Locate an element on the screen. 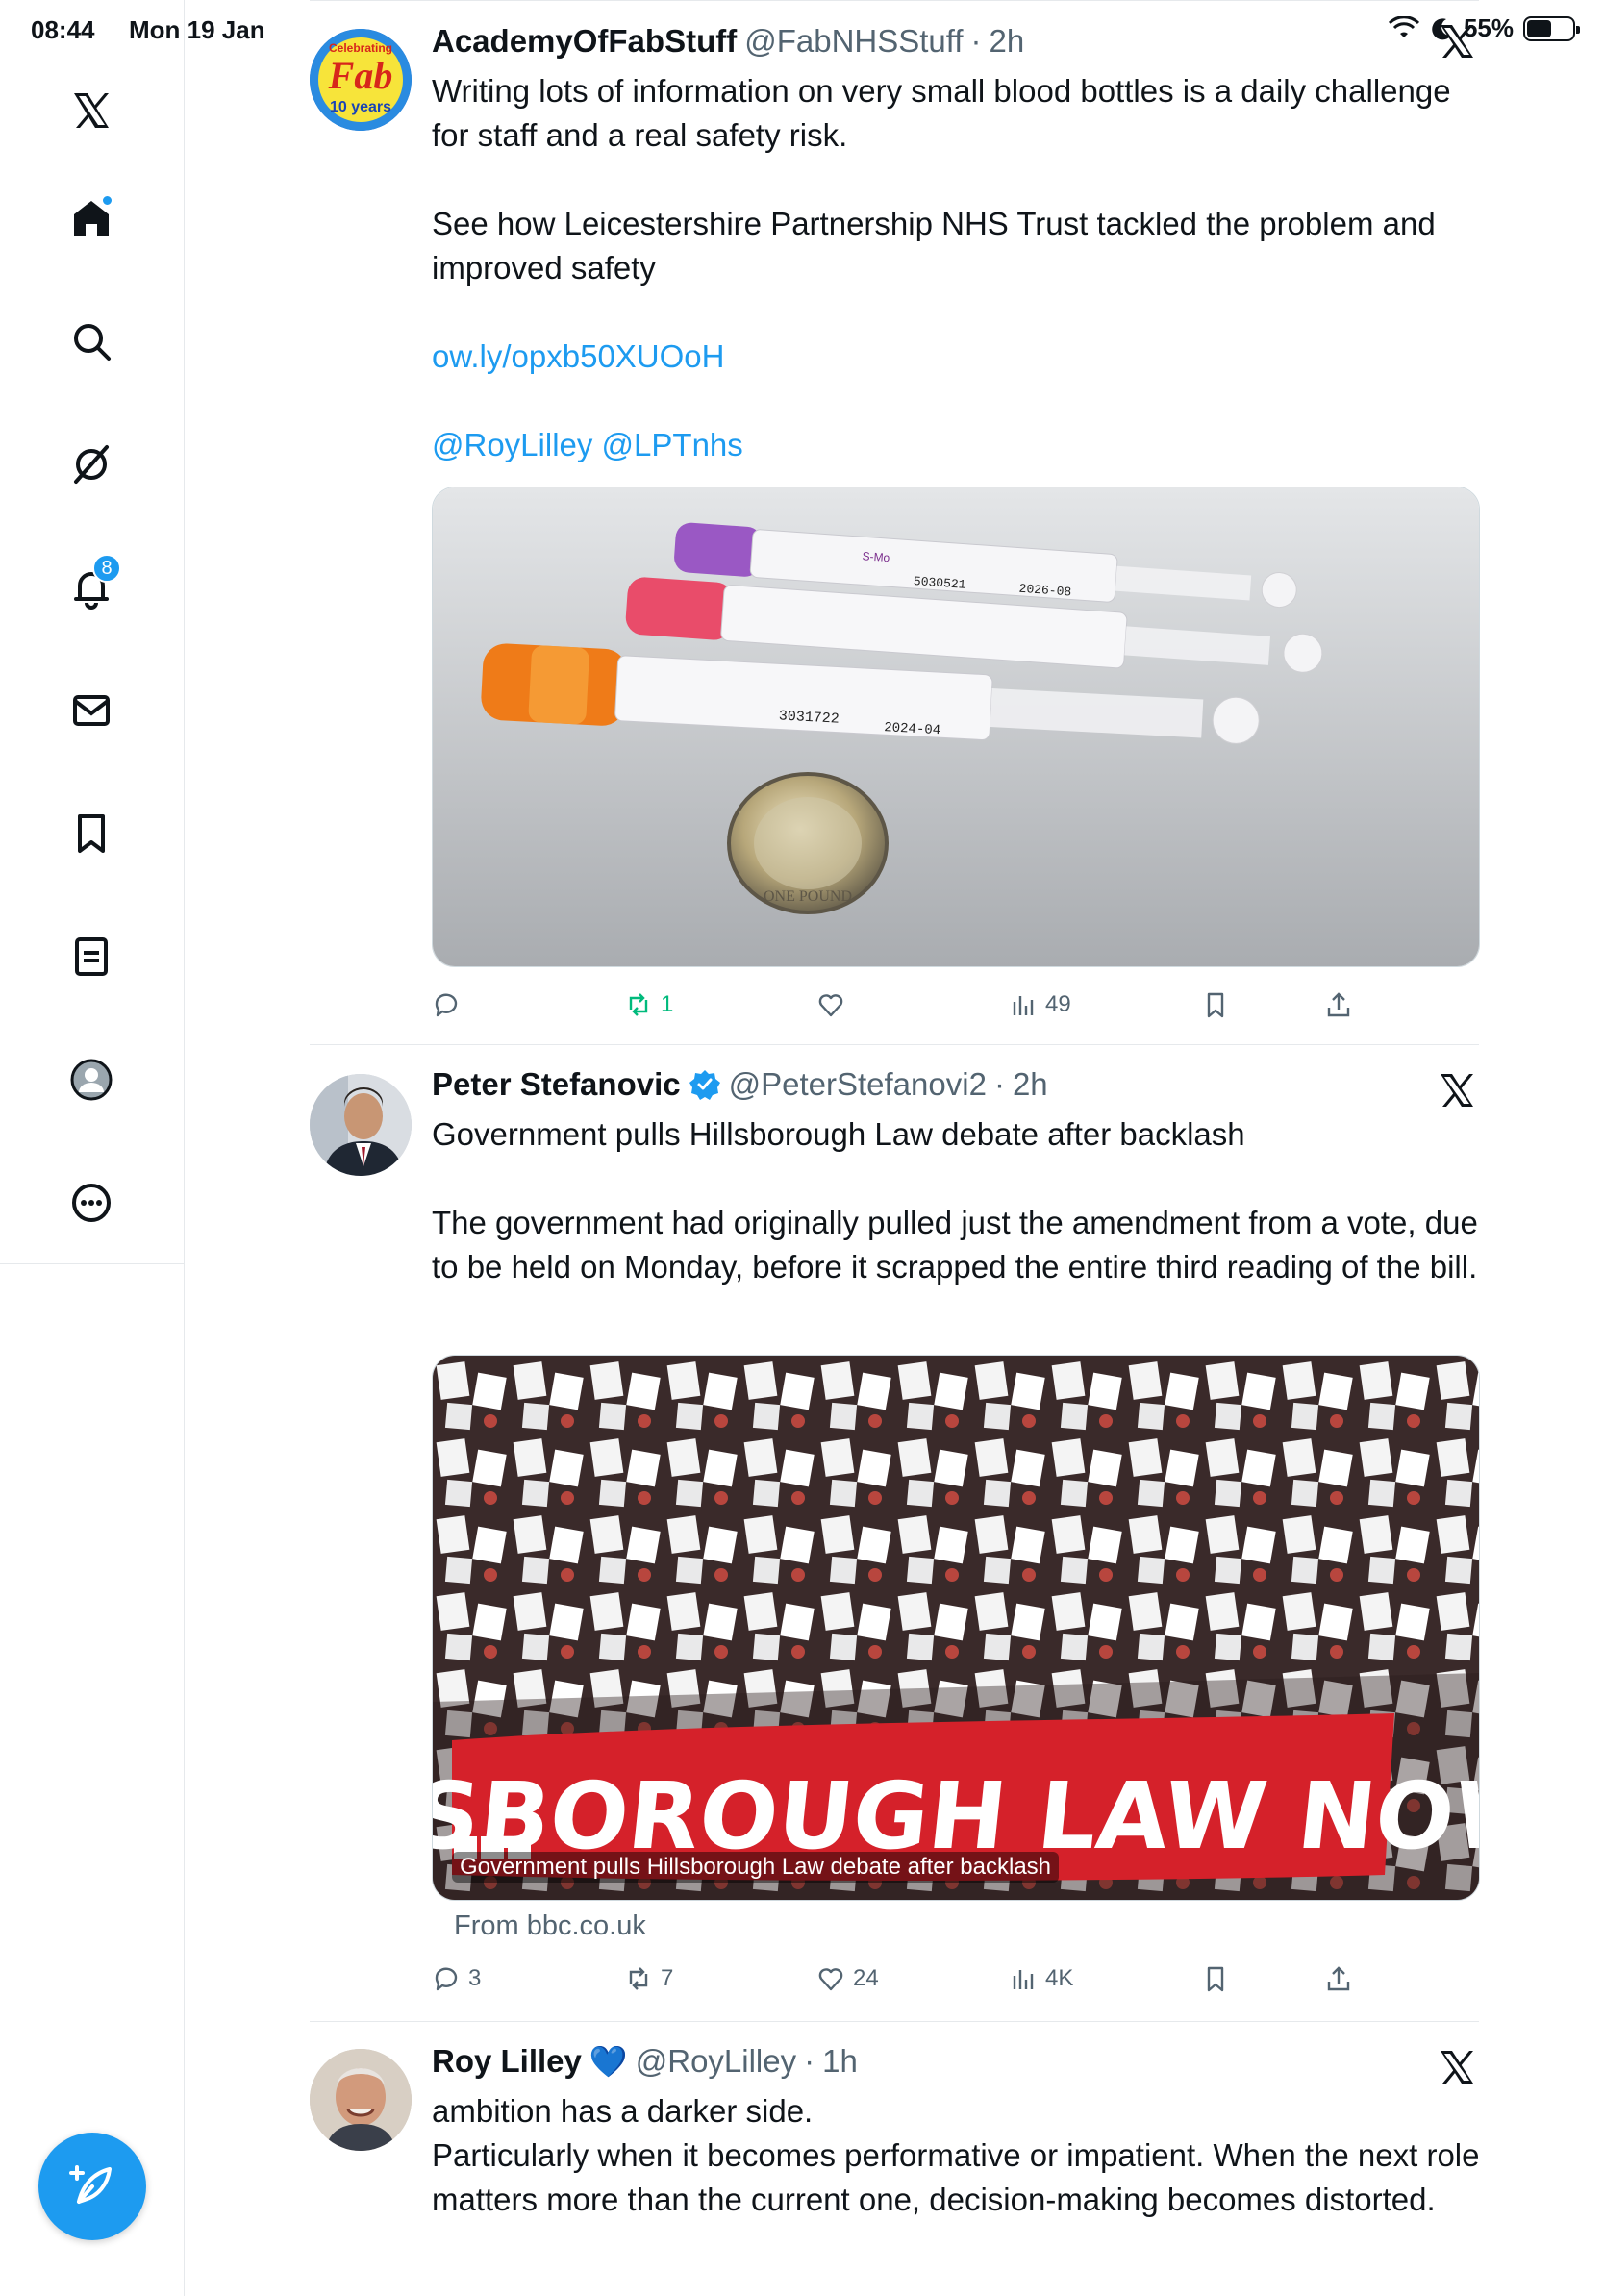 The width and height of the screenshot is (1604, 2296). coin-text: ONE POUND is located at coordinates (808, 896).